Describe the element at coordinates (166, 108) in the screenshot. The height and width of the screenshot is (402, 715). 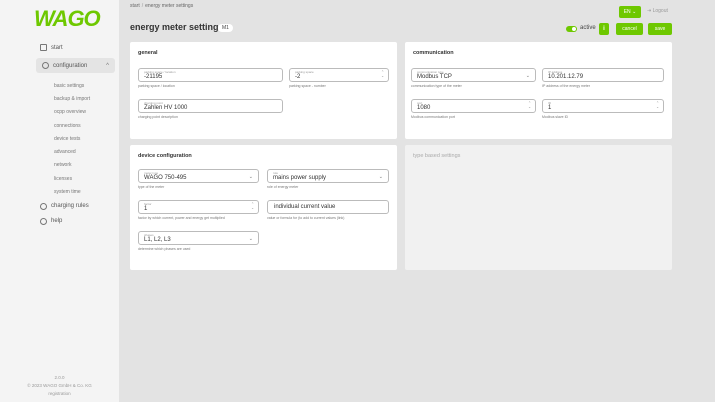
I see `field-value: Zahlen HV 1000` at that location.